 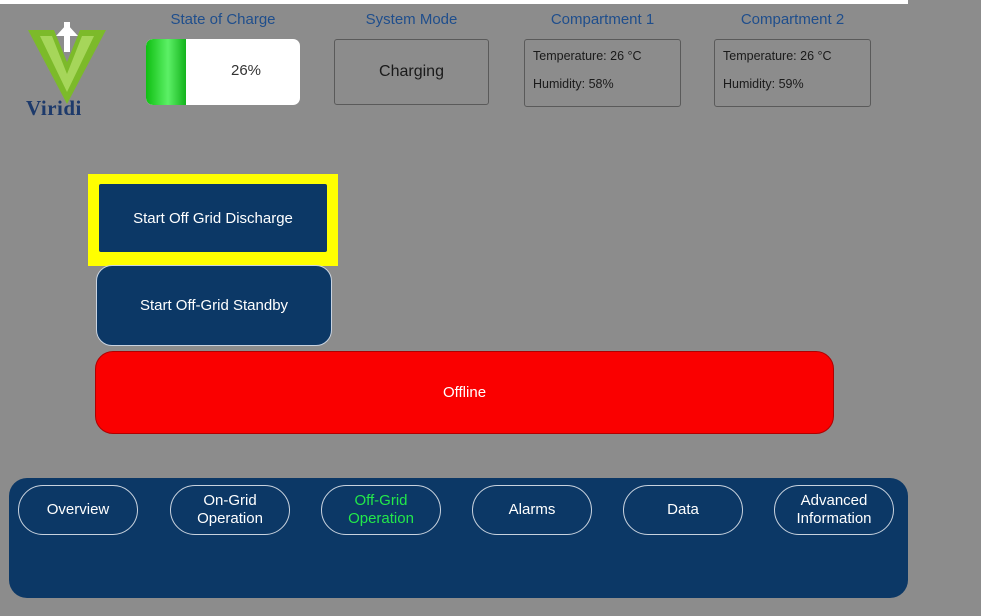 I want to click on nav-on-grid-operation: On-Grid Operation, so click(x=230, y=510).